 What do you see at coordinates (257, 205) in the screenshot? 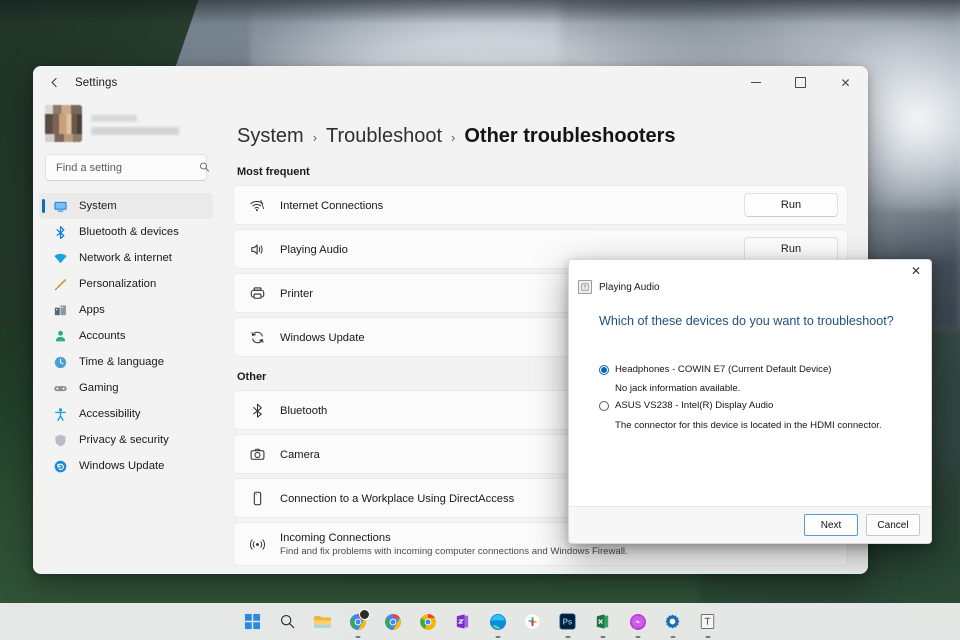
I see `wifi-troubleshoot-icon` at bounding box center [257, 205].